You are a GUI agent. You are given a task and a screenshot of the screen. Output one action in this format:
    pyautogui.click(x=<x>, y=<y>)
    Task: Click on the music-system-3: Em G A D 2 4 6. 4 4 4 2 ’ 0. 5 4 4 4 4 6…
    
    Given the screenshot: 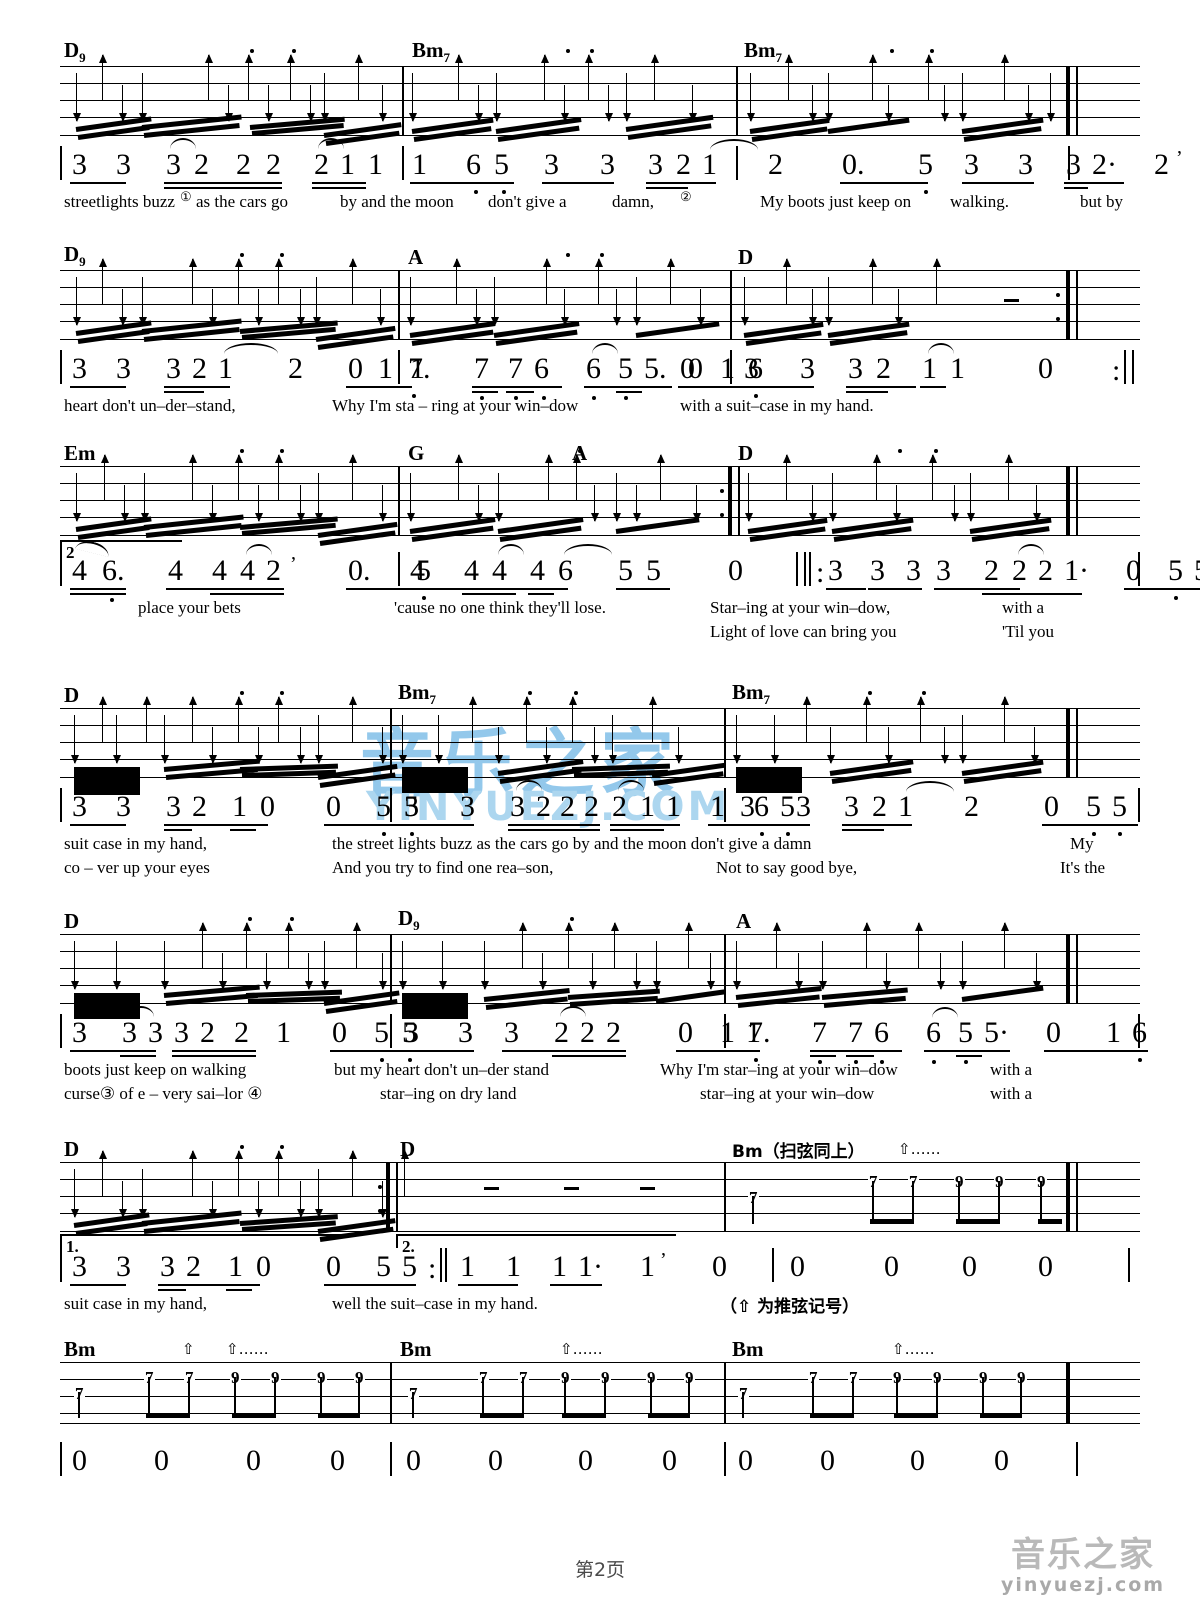 What is the action you would take?
    pyautogui.click(x=600, y=542)
    